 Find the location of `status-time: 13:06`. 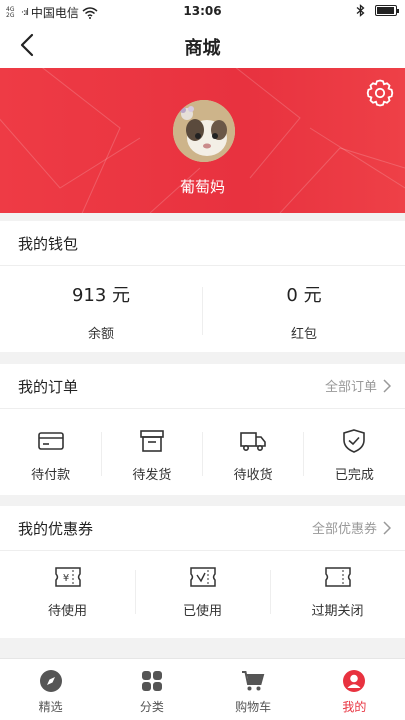

status-time: 13:06 is located at coordinates (202, 11).